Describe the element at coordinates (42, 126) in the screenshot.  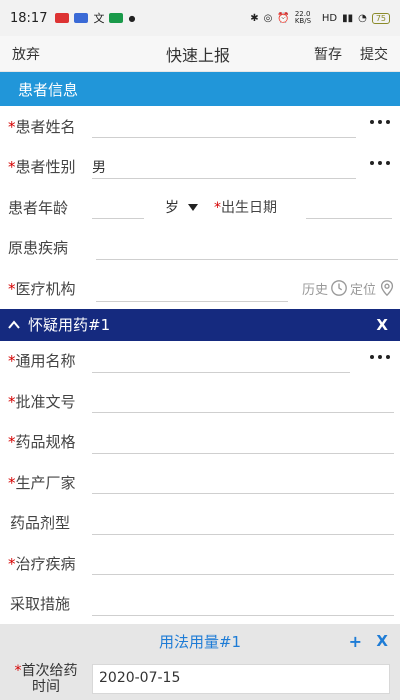
I see `patient-name-label: *患者姓名` at that location.